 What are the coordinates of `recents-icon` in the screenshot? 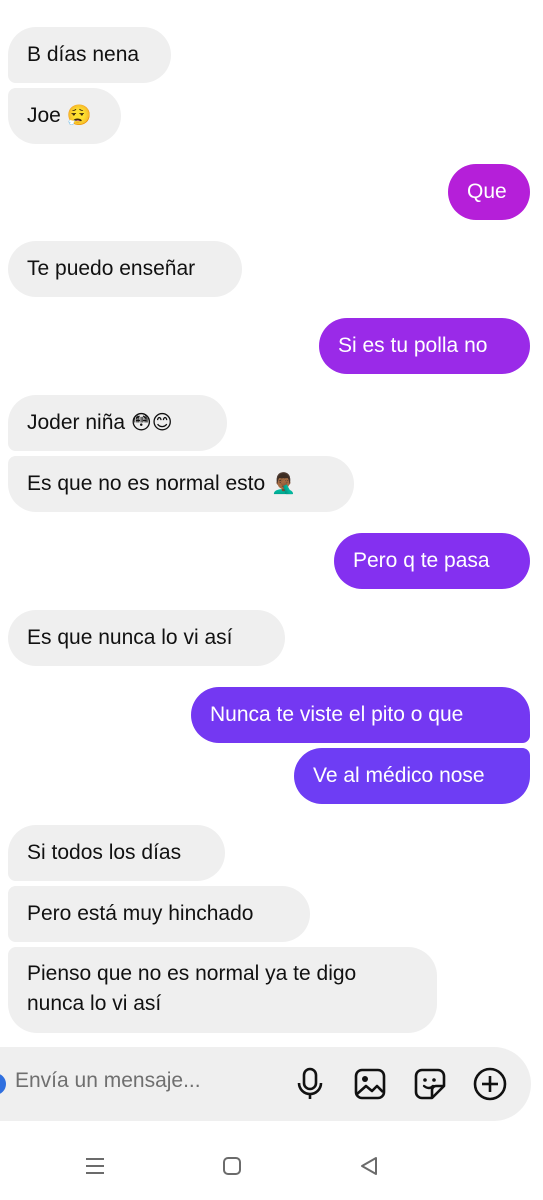 It's located at (95, 1166).